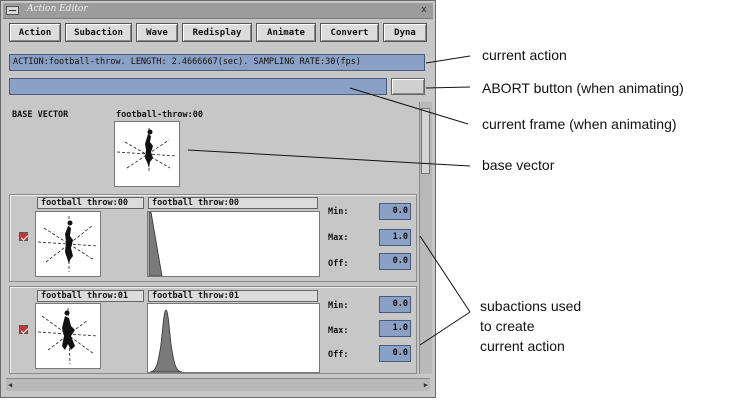  Describe the element at coordinates (579, 124) in the screenshot. I see `annotation-current-frame: current frame (when animating)` at that location.